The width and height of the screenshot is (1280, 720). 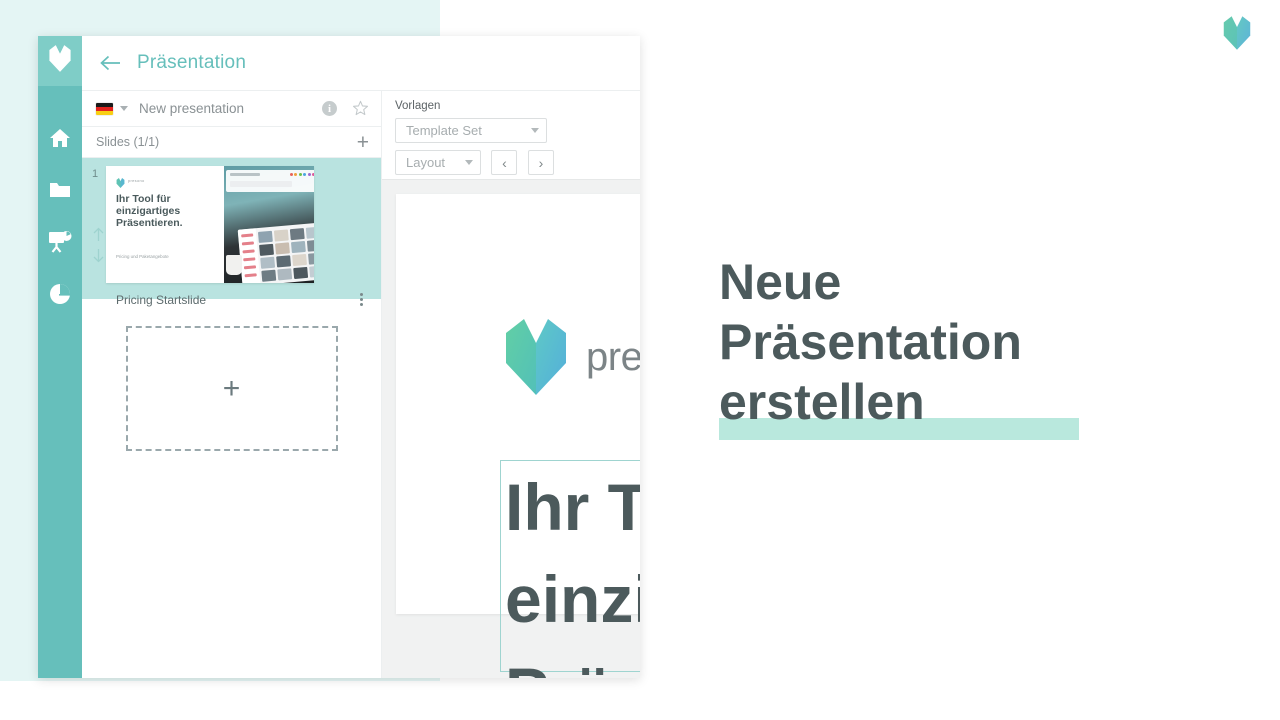 What do you see at coordinates (979, 402) in the screenshot?
I see `headline-line-3: erstellen` at bounding box center [979, 402].